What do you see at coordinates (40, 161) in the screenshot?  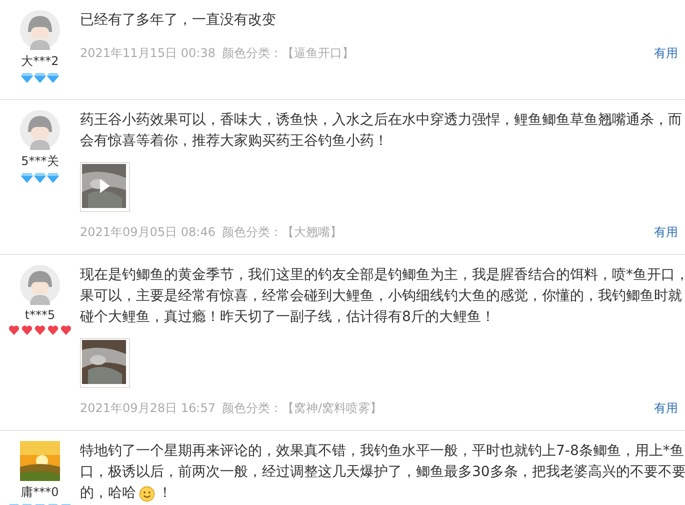 I see `user-name: 5***关` at bounding box center [40, 161].